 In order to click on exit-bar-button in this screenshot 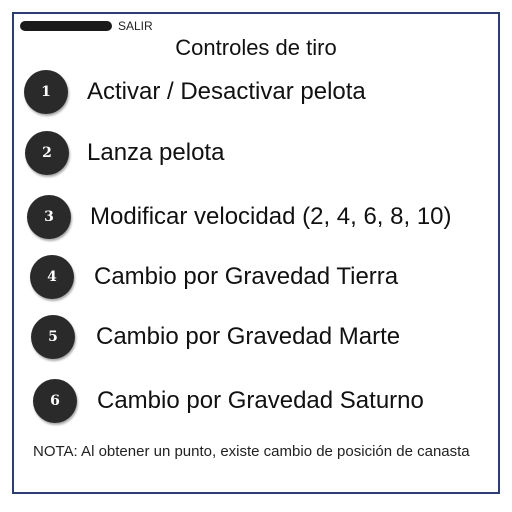, I will do `click(66, 26)`.